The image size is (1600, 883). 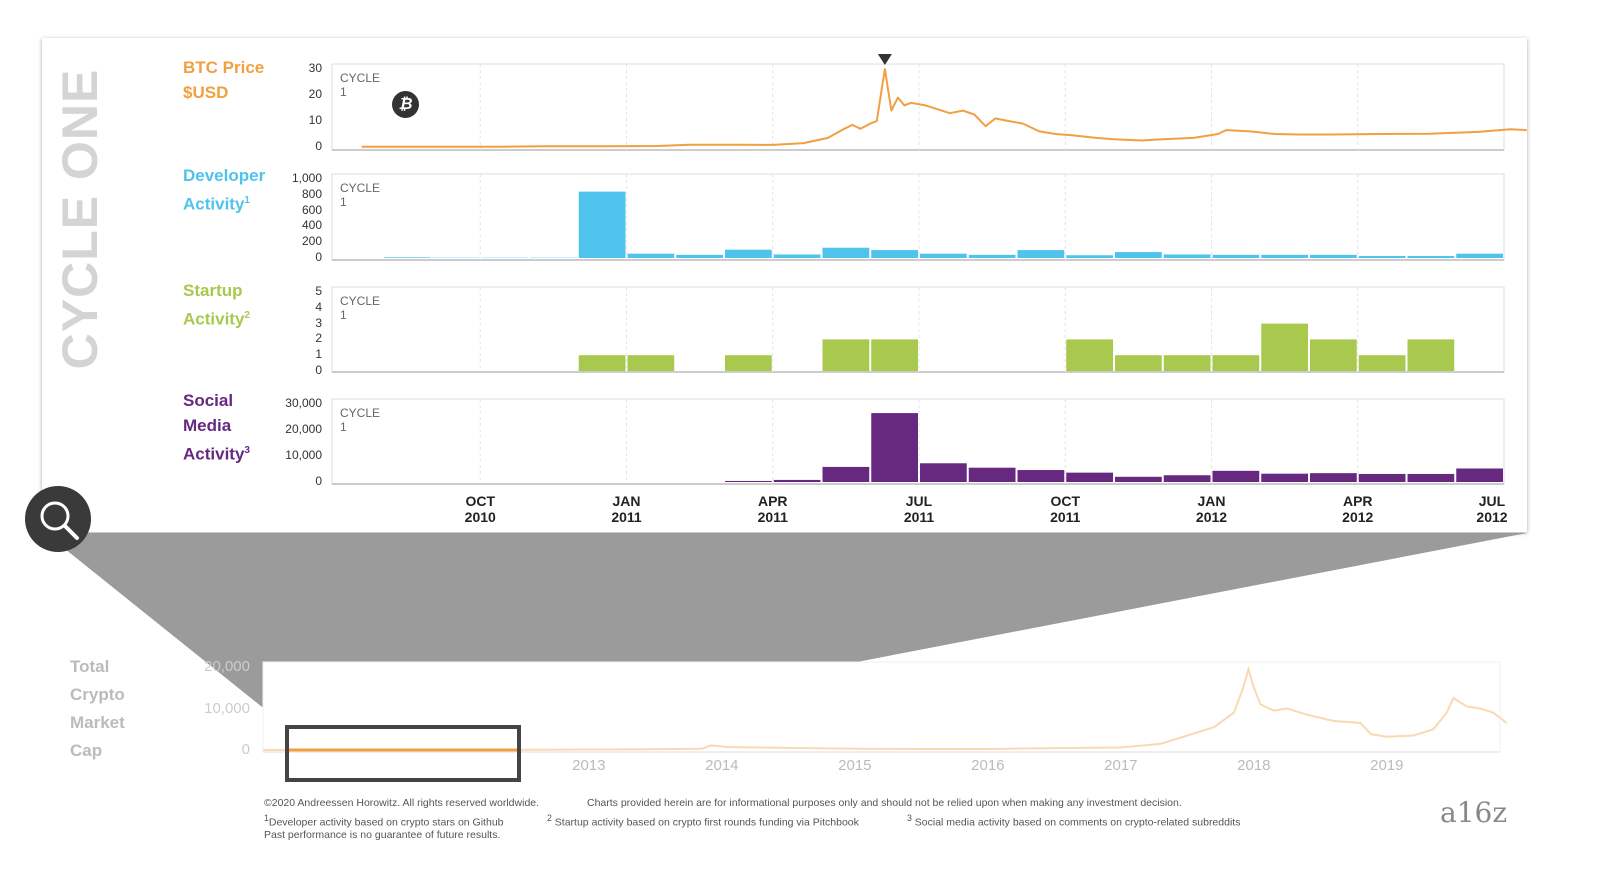 I want to click on y-tick-label: 3, so click(x=318, y=322).